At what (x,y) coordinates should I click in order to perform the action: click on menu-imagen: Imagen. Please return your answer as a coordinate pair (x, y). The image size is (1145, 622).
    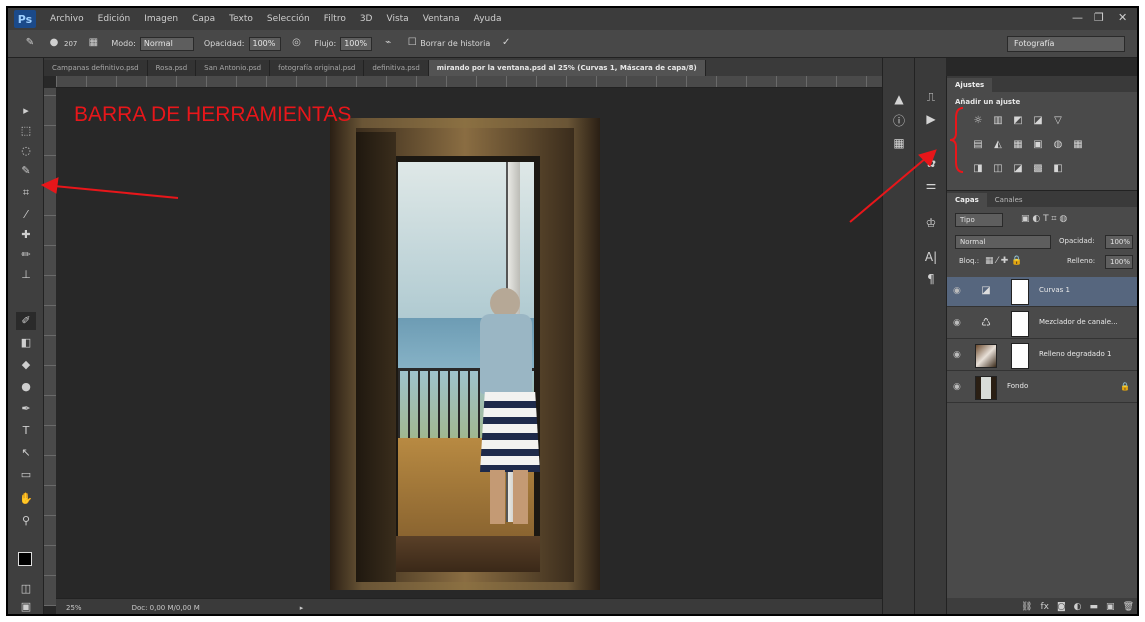
    Looking at the image, I should click on (161, 19).